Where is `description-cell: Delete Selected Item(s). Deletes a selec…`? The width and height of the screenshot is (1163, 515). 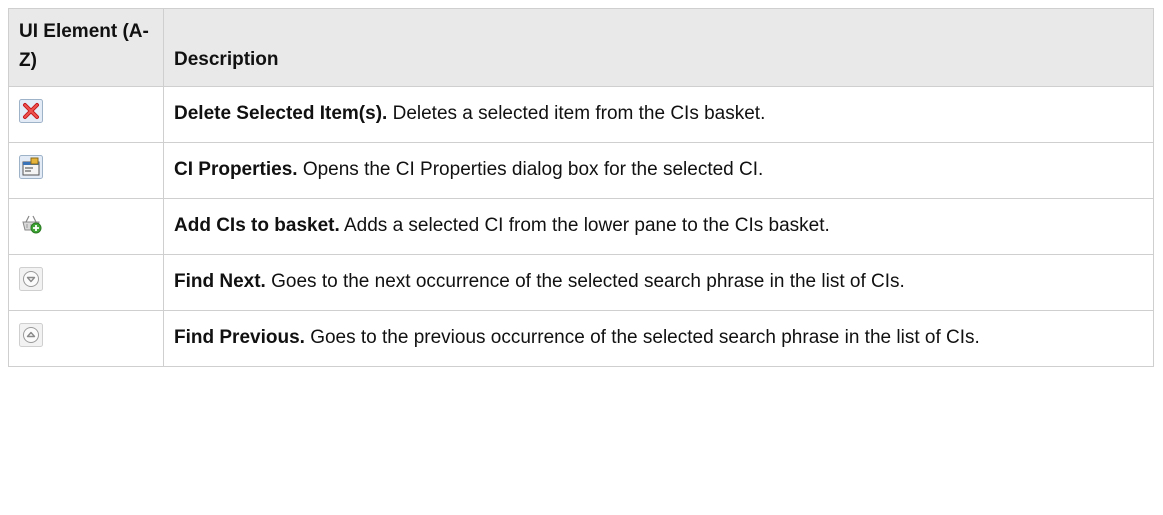
description-cell: Delete Selected Item(s). Deletes a selec… is located at coordinates (658, 114).